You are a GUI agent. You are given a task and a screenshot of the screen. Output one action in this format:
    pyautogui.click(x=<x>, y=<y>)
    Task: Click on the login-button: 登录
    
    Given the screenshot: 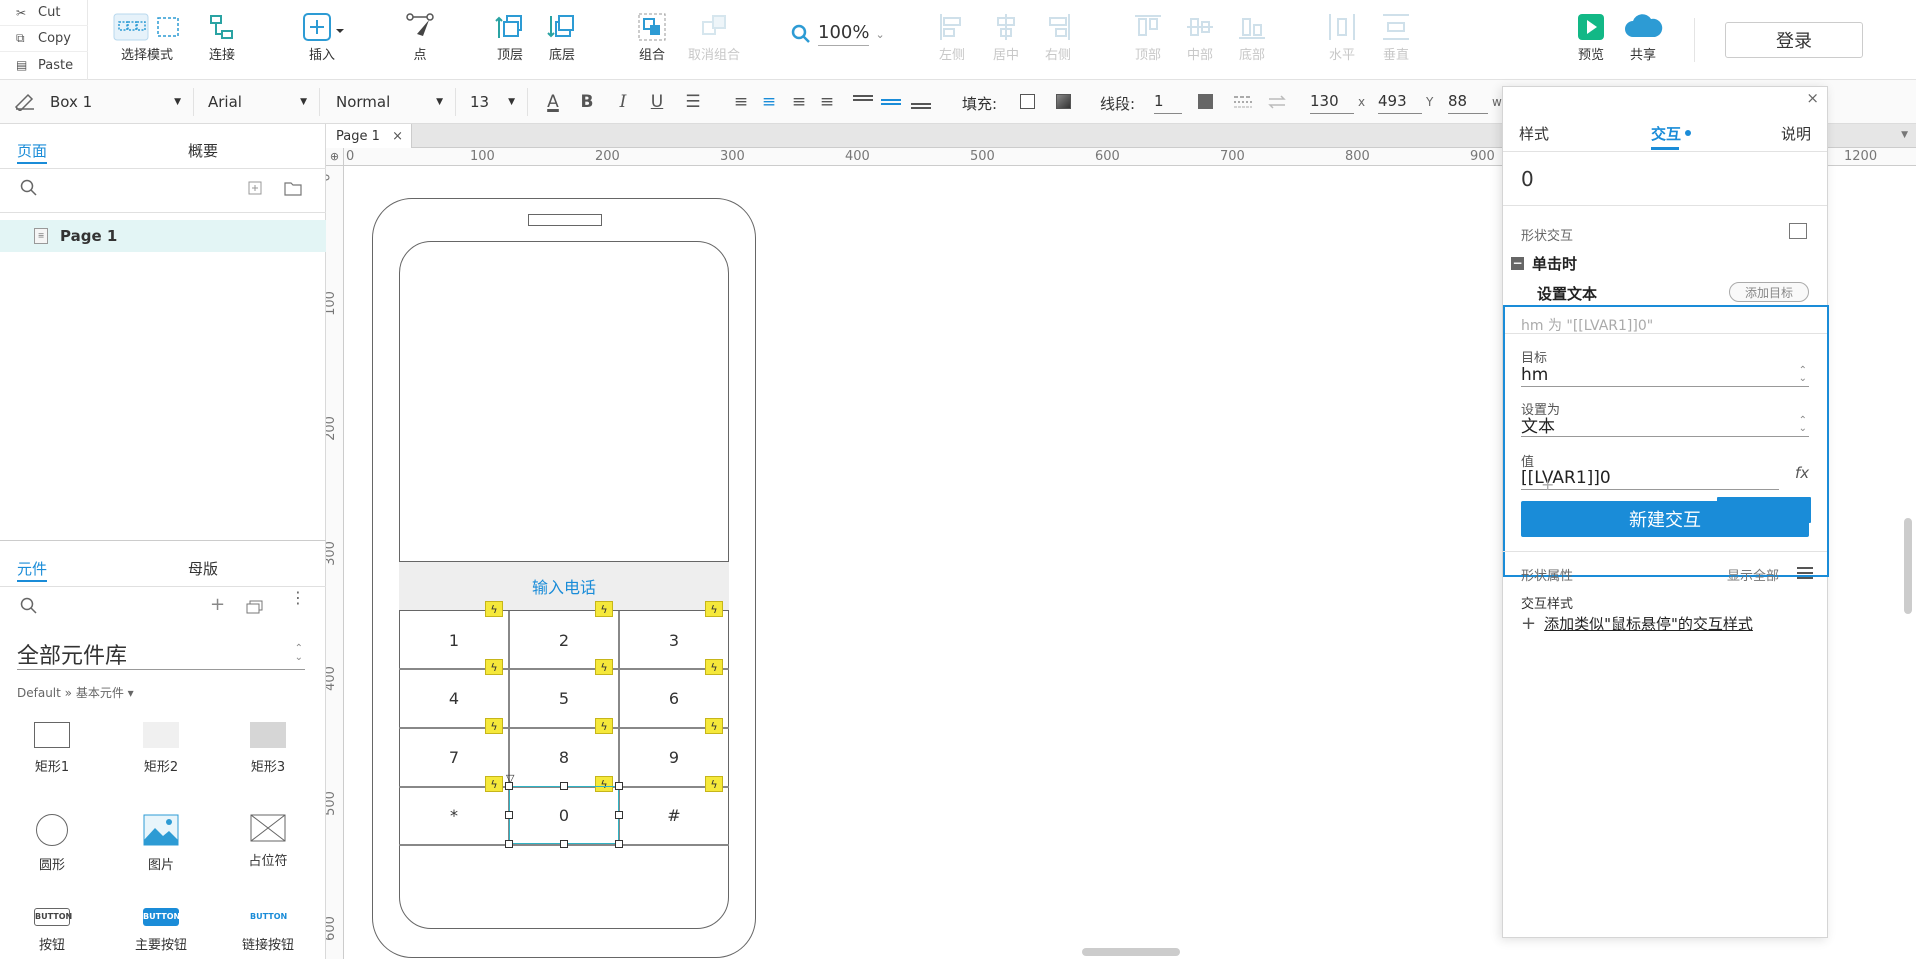 What is the action you would take?
    pyautogui.click(x=1794, y=40)
    